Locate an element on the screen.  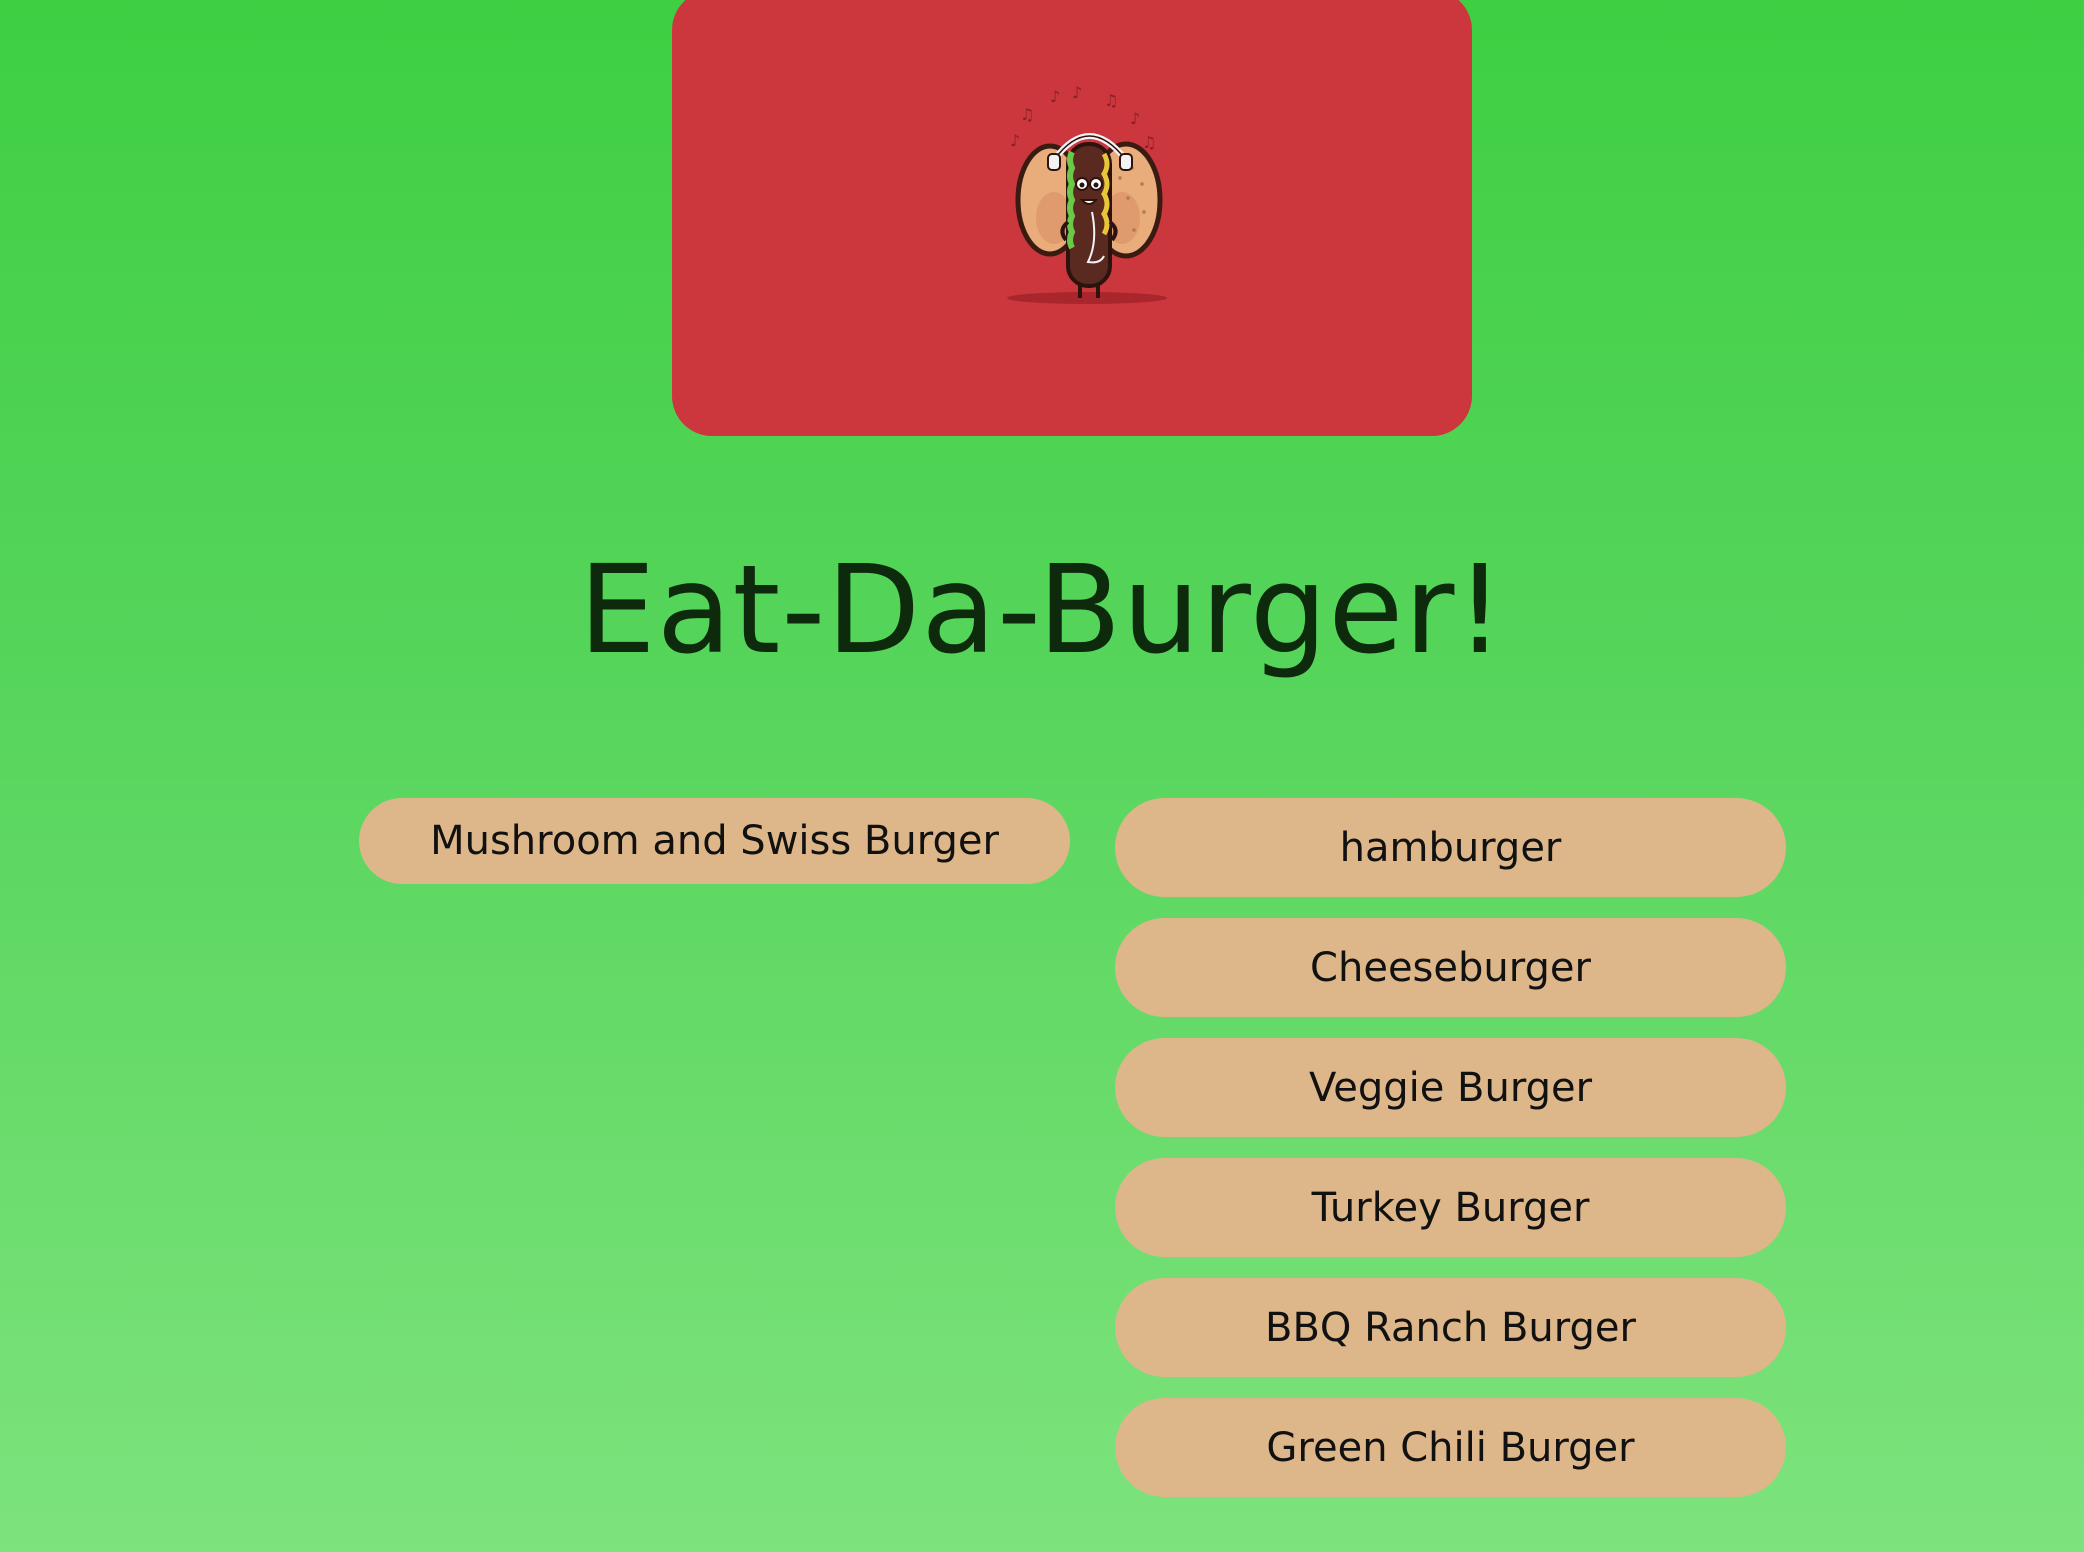
devoured-burger-item: Mushroom and Swiss Burger is located at coordinates (714, 841).